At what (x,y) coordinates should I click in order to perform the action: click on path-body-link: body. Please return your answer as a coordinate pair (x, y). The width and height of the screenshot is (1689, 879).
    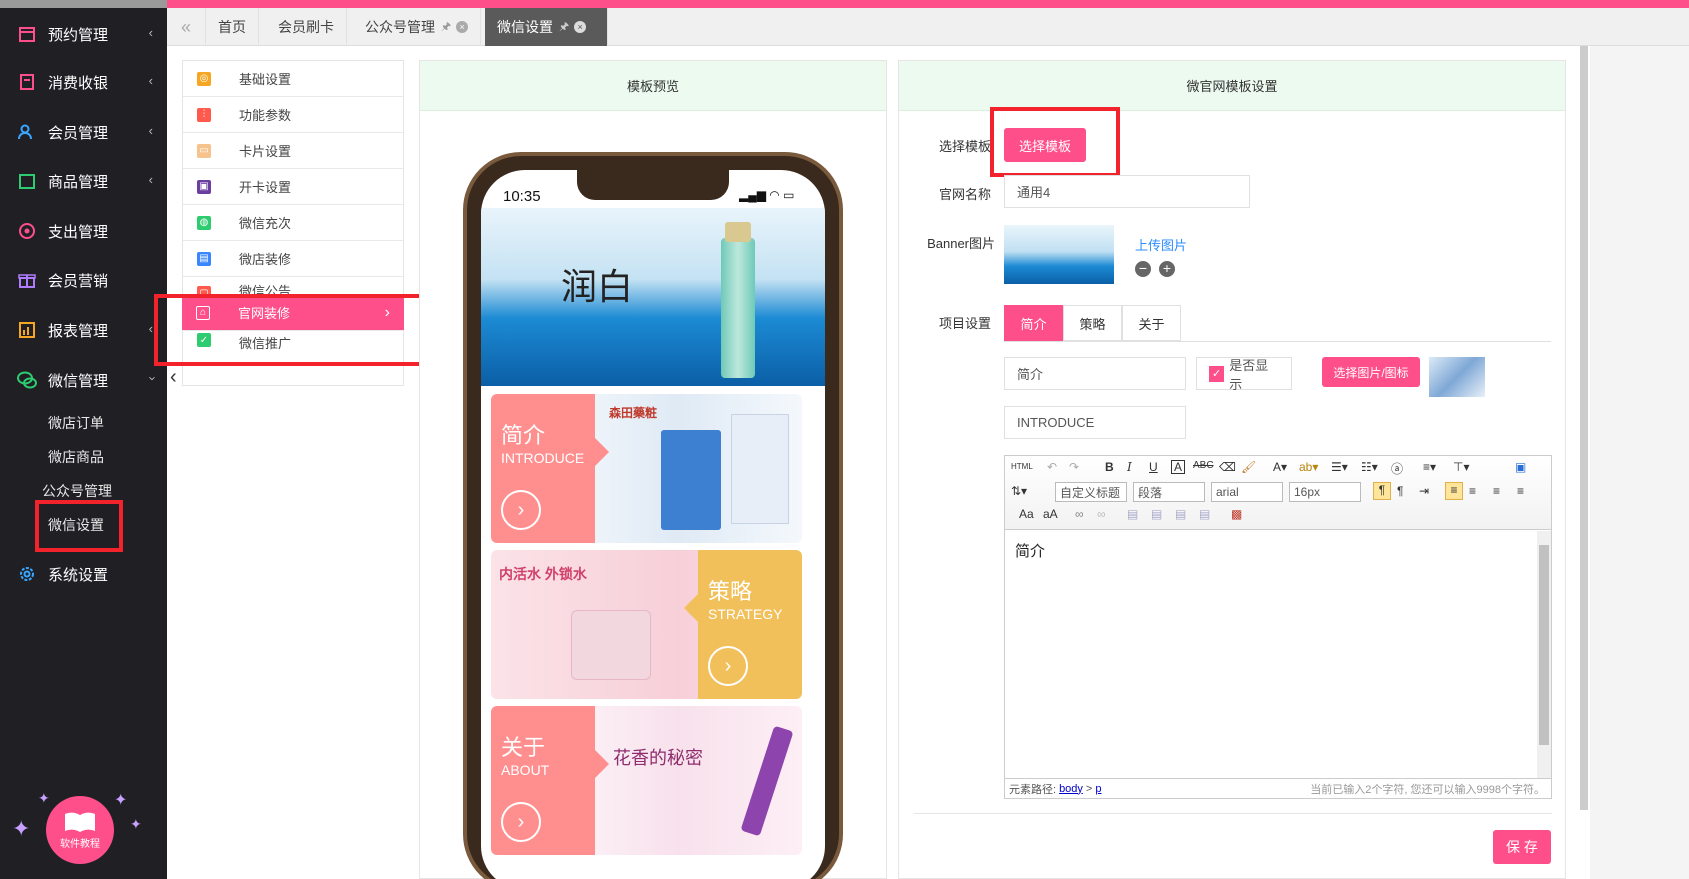
    Looking at the image, I should click on (1071, 789).